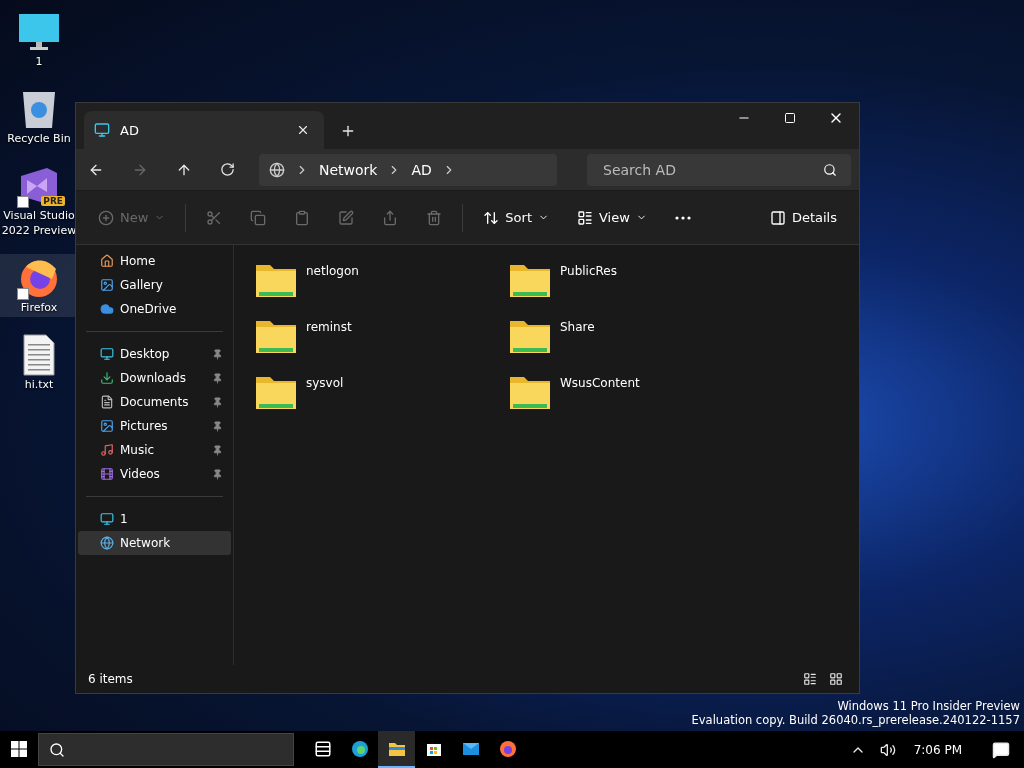 The image size is (1024, 768). I want to click on sidebar-label: Gallery, so click(142, 285).